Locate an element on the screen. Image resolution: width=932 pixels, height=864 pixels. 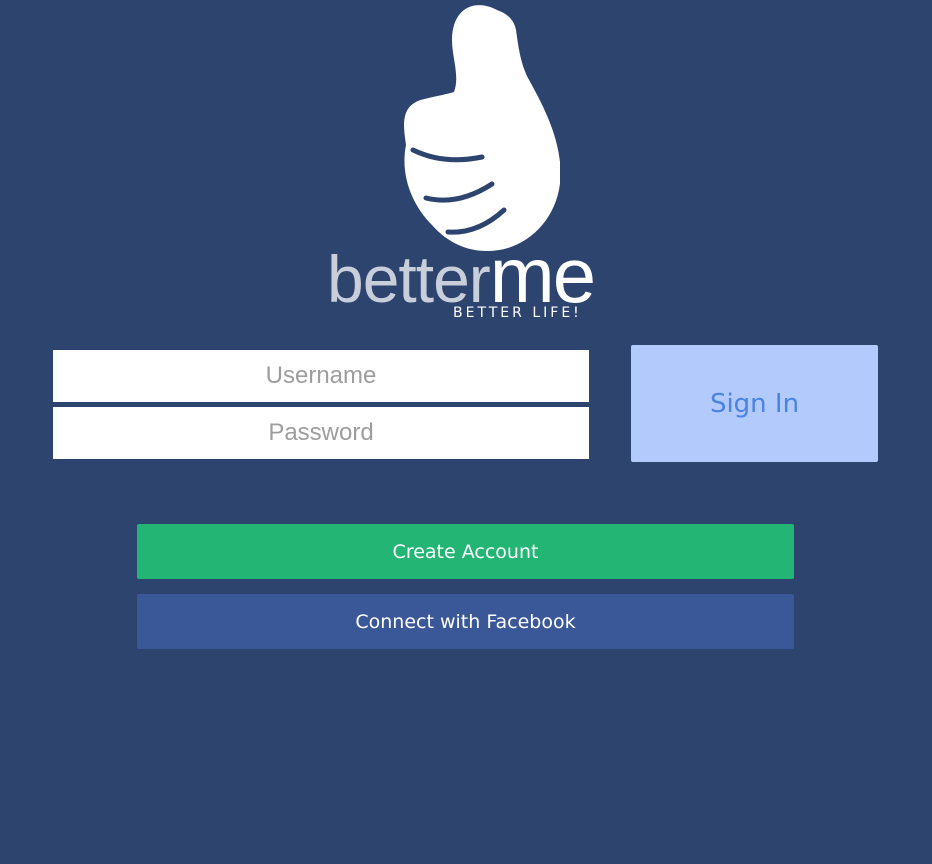
connect-facebook-button: Connect with Facebook is located at coordinates (465, 621).